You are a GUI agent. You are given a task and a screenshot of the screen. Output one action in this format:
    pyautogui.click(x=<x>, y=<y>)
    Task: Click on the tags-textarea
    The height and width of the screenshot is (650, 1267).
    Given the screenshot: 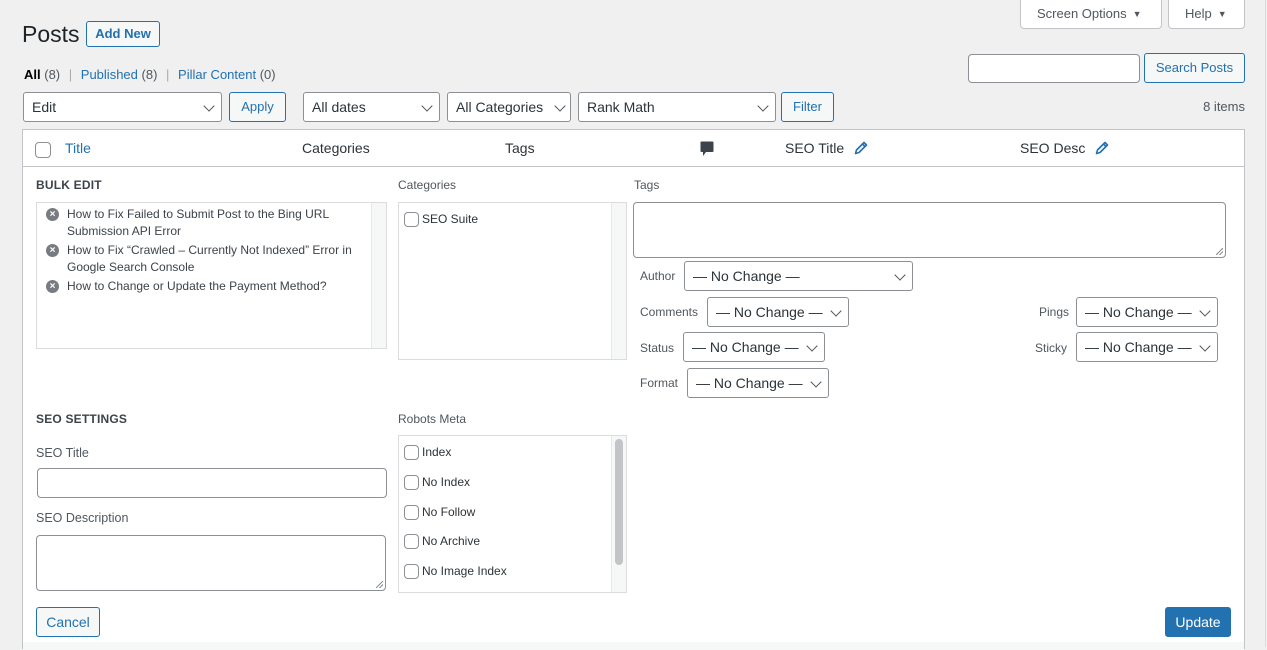 What is the action you would take?
    pyautogui.click(x=929, y=230)
    